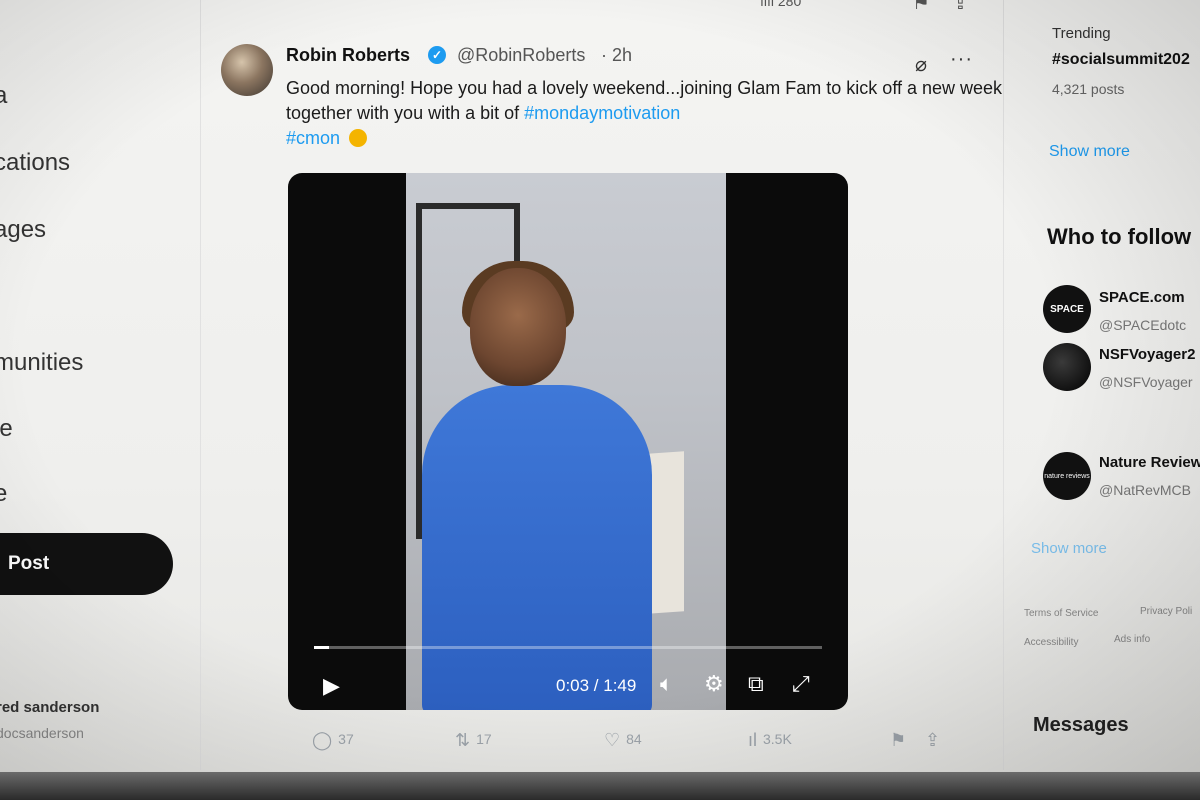 This screenshot has width=1200, height=800. I want to click on hashtag-link: #mondaymotivation, so click(602, 113).